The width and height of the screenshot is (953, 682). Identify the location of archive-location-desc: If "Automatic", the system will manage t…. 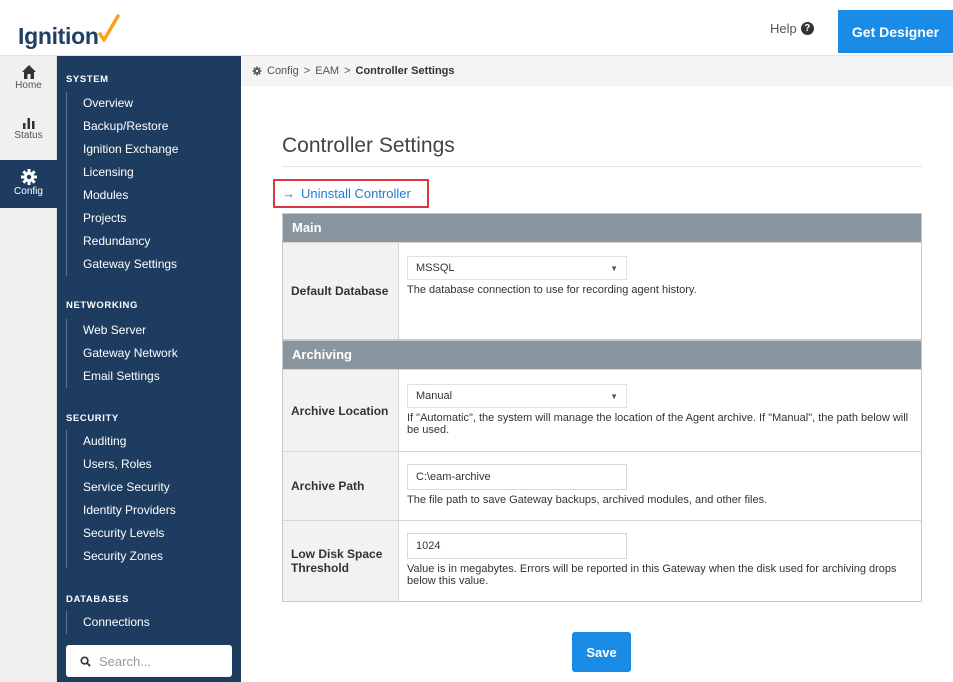
(658, 424).